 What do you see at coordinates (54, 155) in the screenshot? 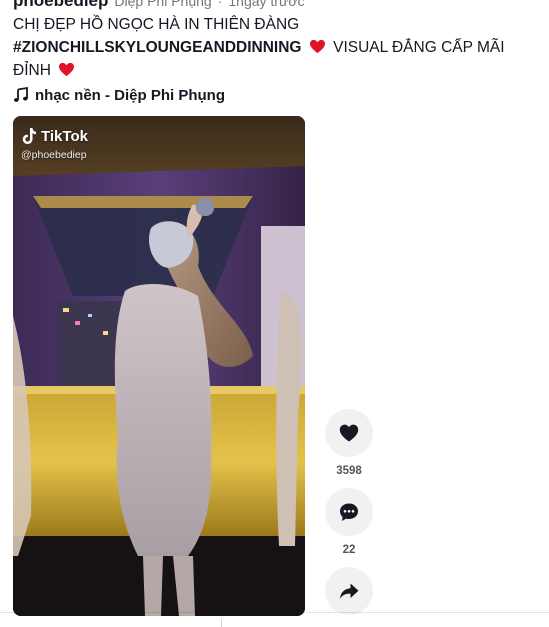
I see `video-watermark-handle: @phoebediep` at bounding box center [54, 155].